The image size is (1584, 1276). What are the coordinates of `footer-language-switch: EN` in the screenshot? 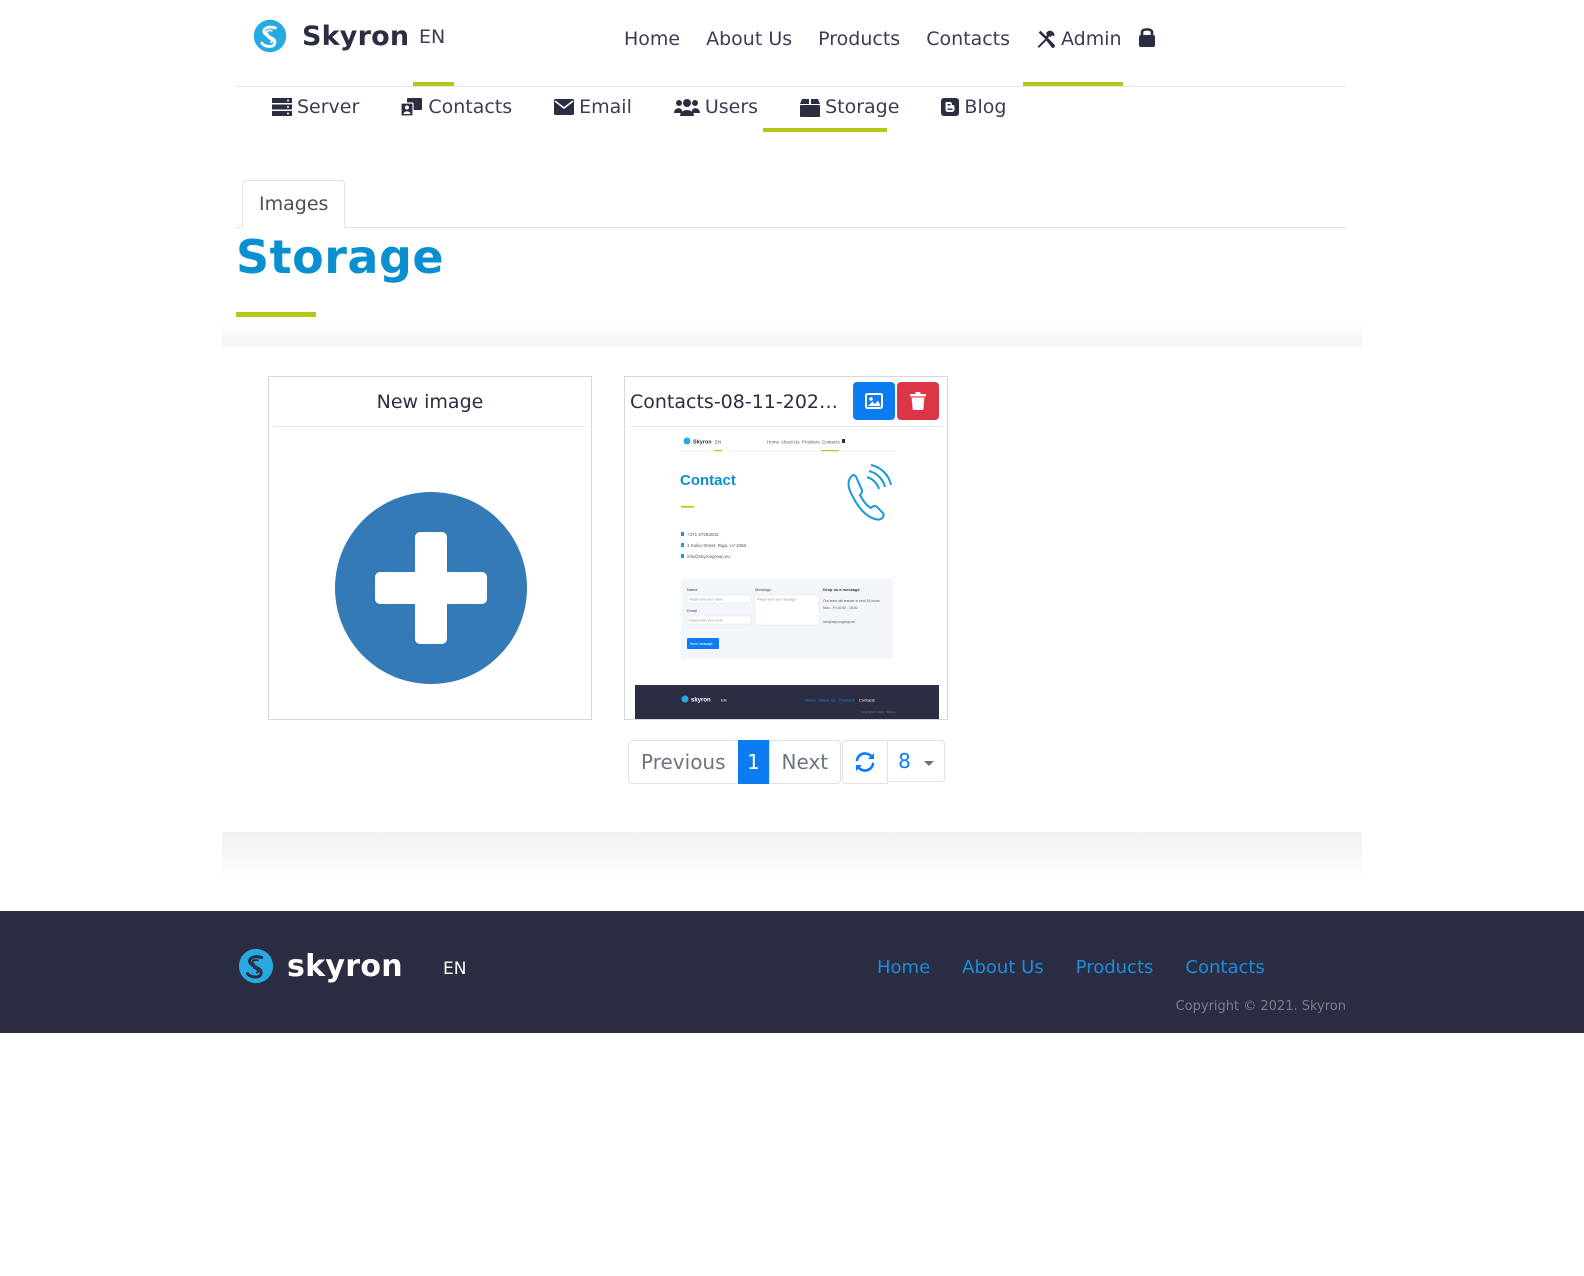 It's located at (454, 969).